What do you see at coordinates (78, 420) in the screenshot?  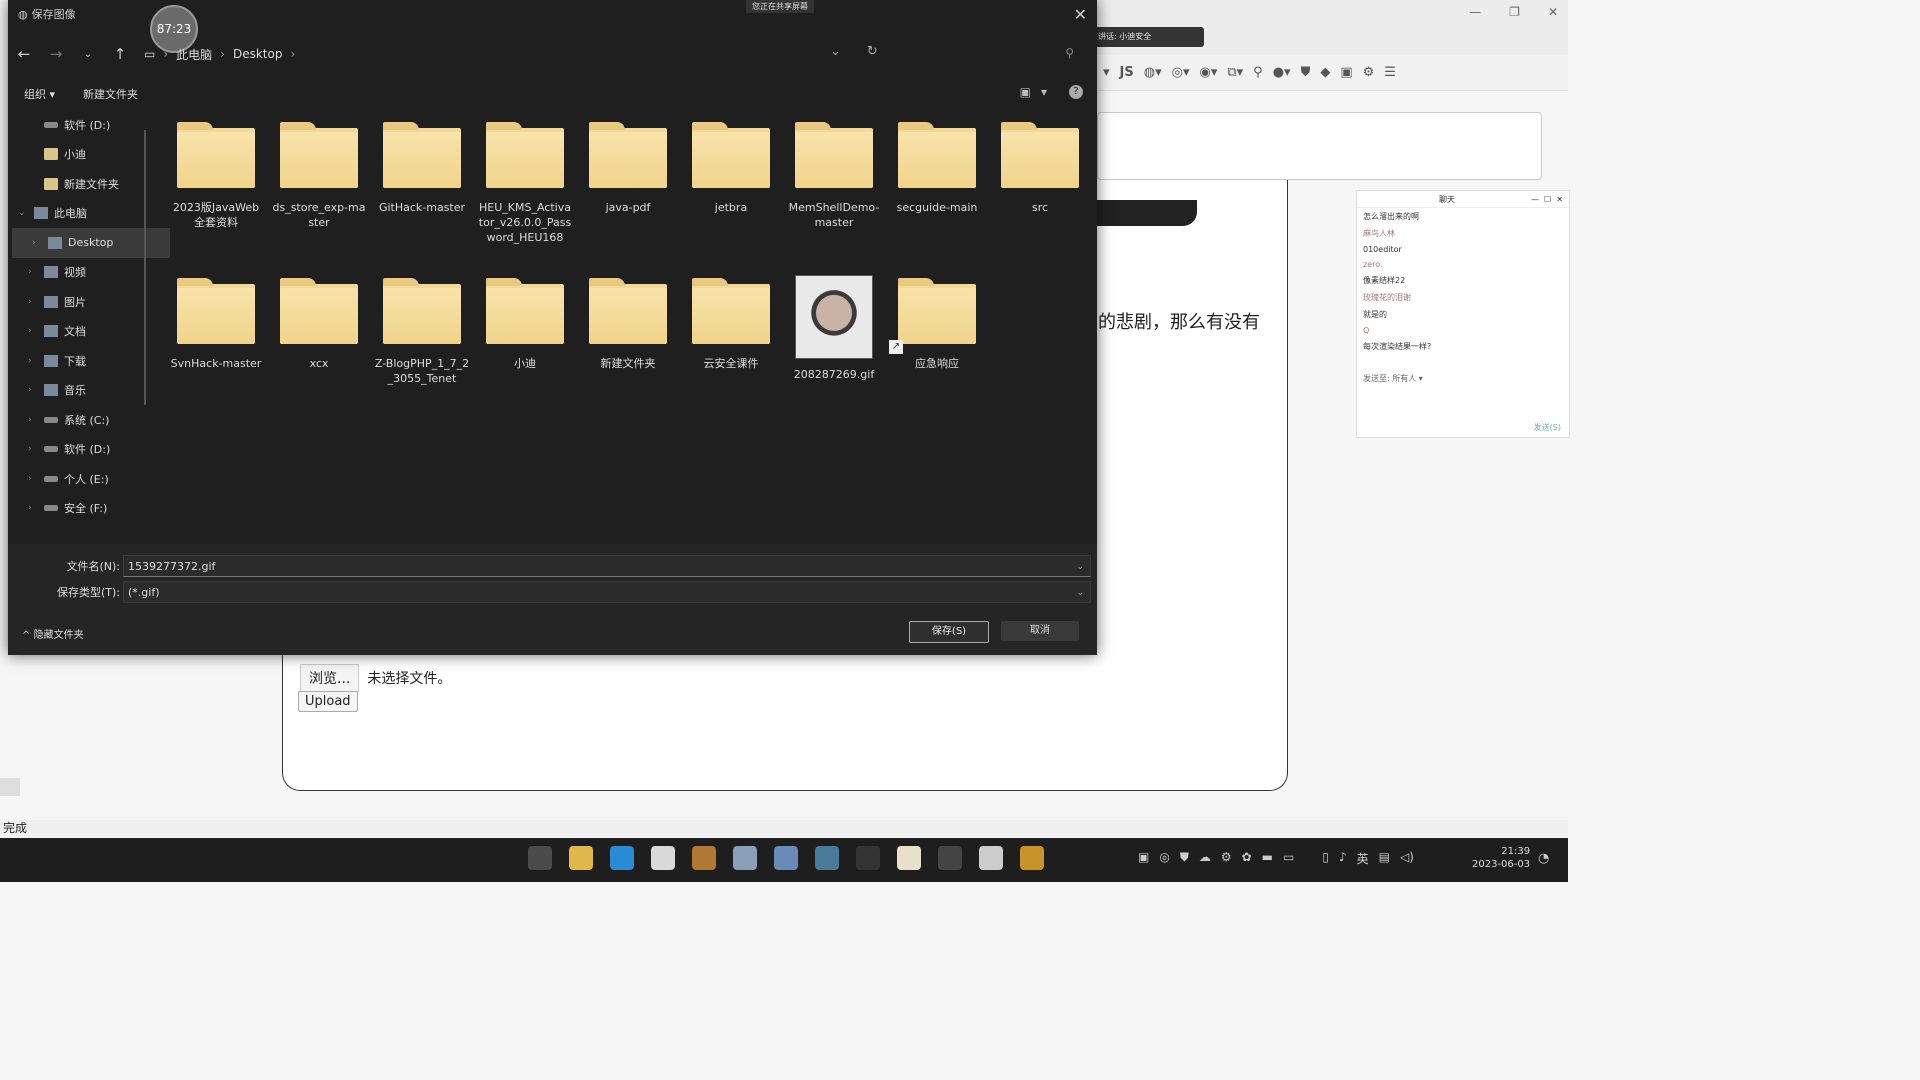 I see `sidebar-item: › 系统 (C:)` at bounding box center [78, 420].